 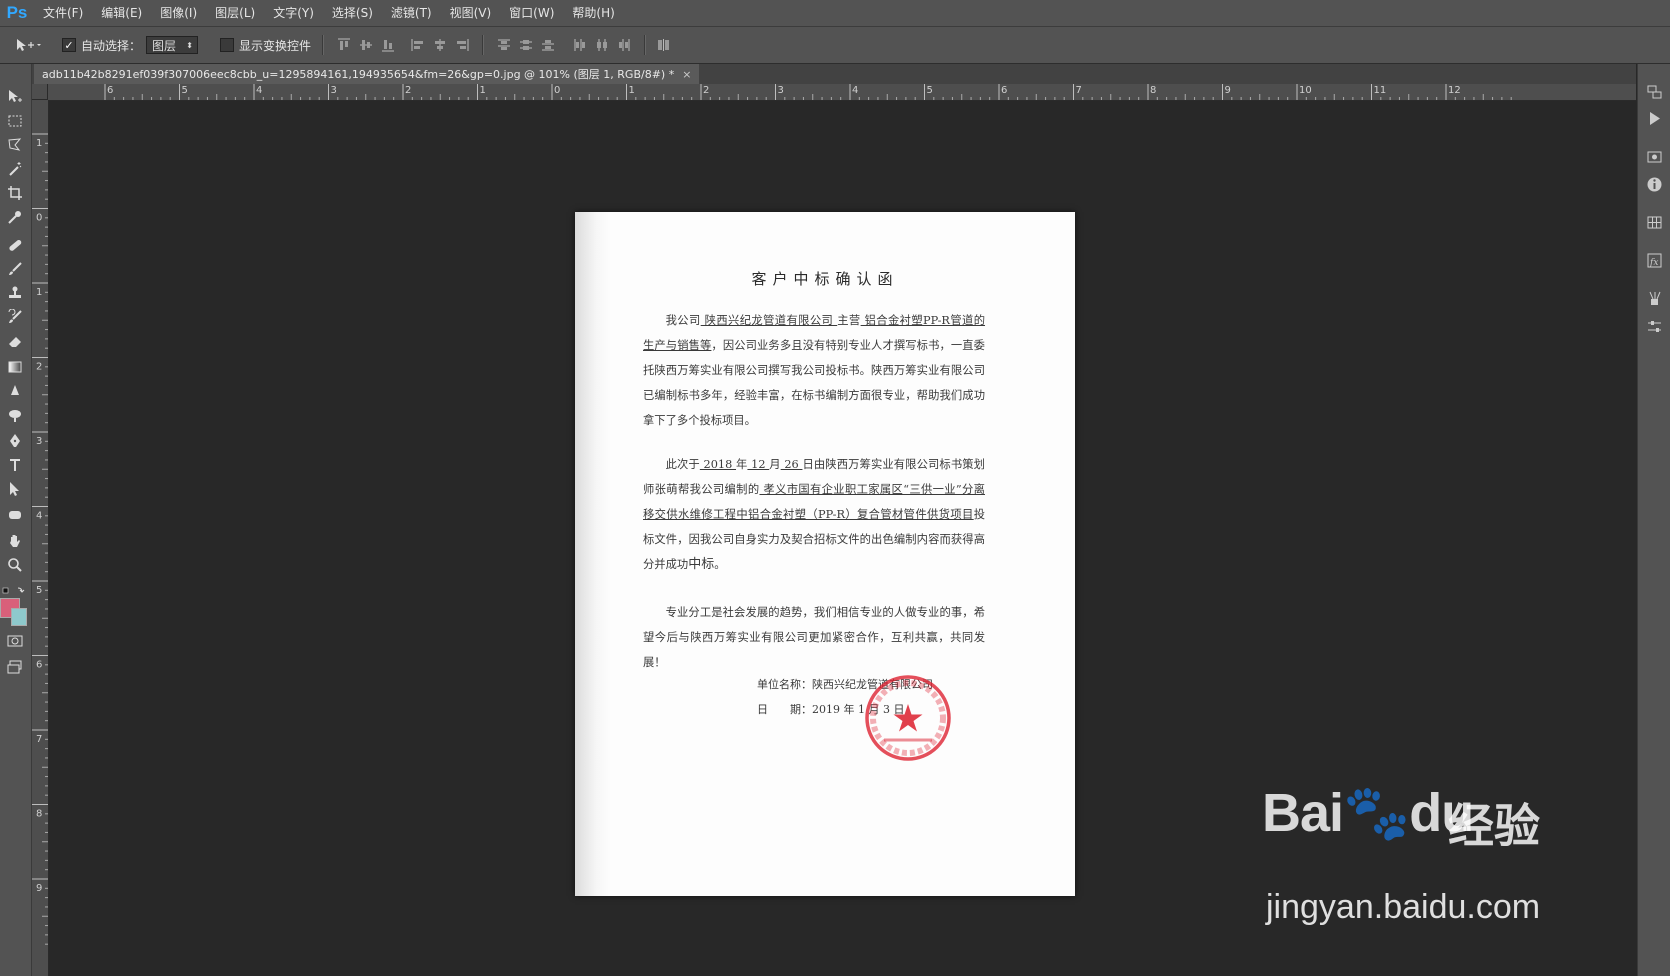 What do you see at coordinates (15, 245) in the screenshot?
I see `healing-brush-tool` at bounding box center [15, 245].